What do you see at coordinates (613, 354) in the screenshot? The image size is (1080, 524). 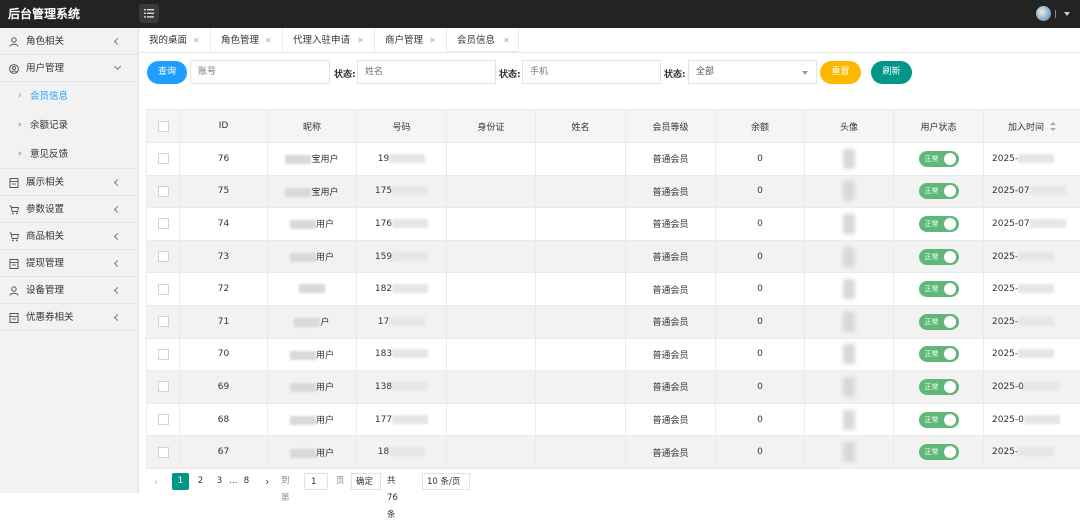 I see `table-row: 70用户183普通会员0正常2025-` at bounding box center [613, 354].